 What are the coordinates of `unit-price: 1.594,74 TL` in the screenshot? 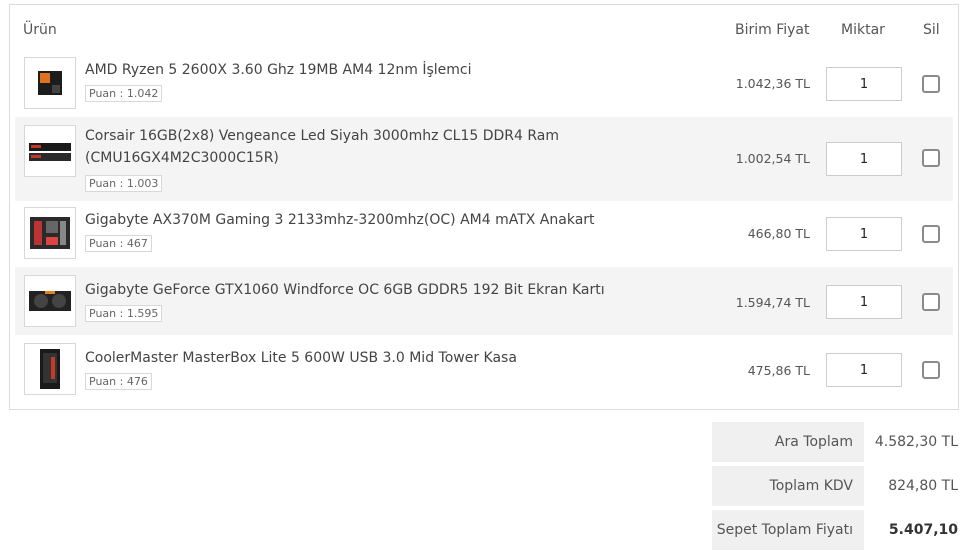 It's located at (772, 302).